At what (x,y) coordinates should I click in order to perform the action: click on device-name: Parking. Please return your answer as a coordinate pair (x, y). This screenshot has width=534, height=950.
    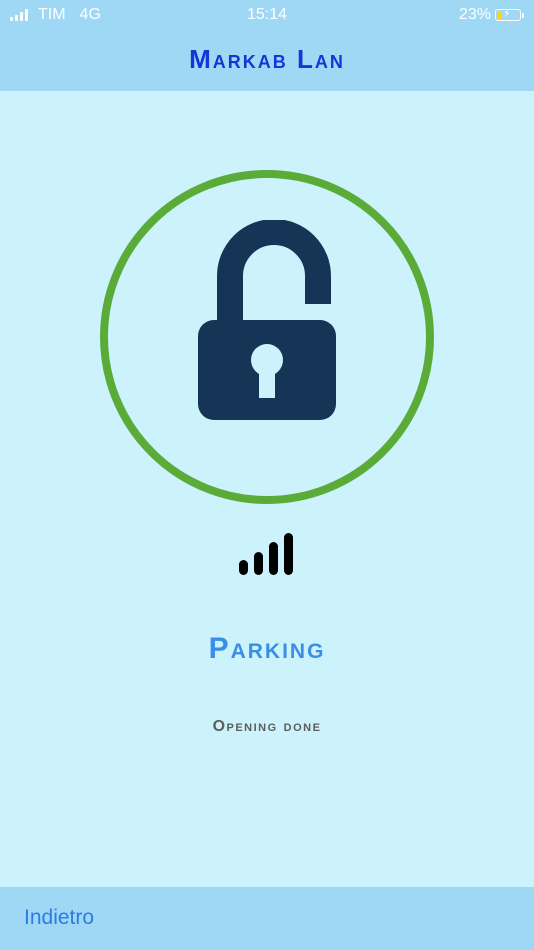
    Looking at the image, I should click on (267, 648).